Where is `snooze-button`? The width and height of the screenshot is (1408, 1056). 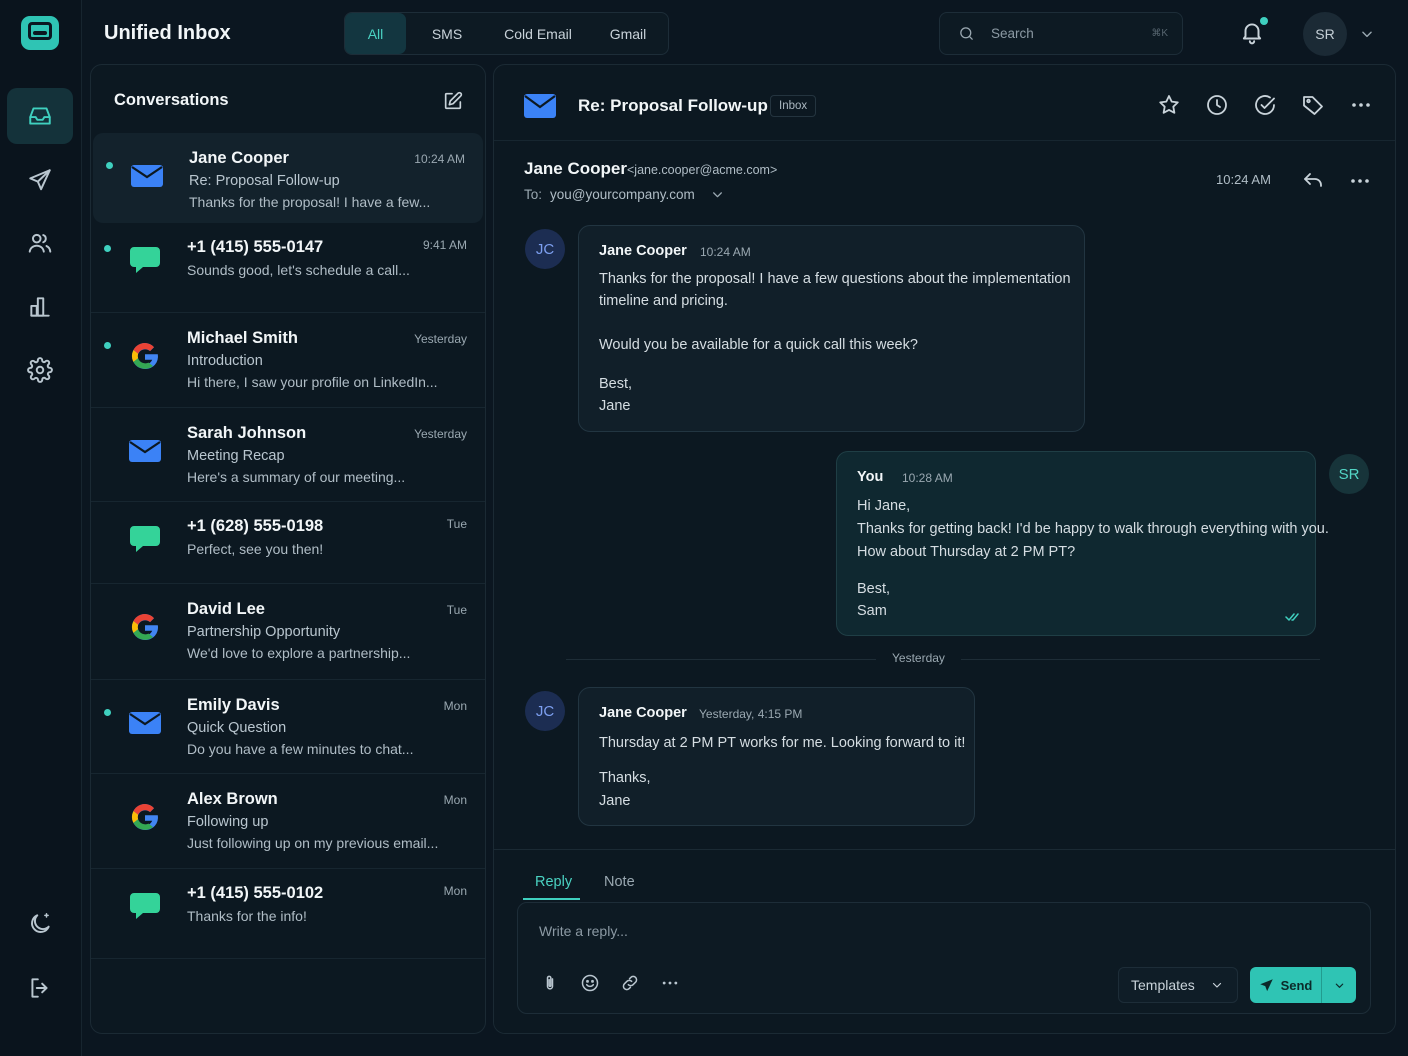 snooze-button is located at coordinates (1217, 105).